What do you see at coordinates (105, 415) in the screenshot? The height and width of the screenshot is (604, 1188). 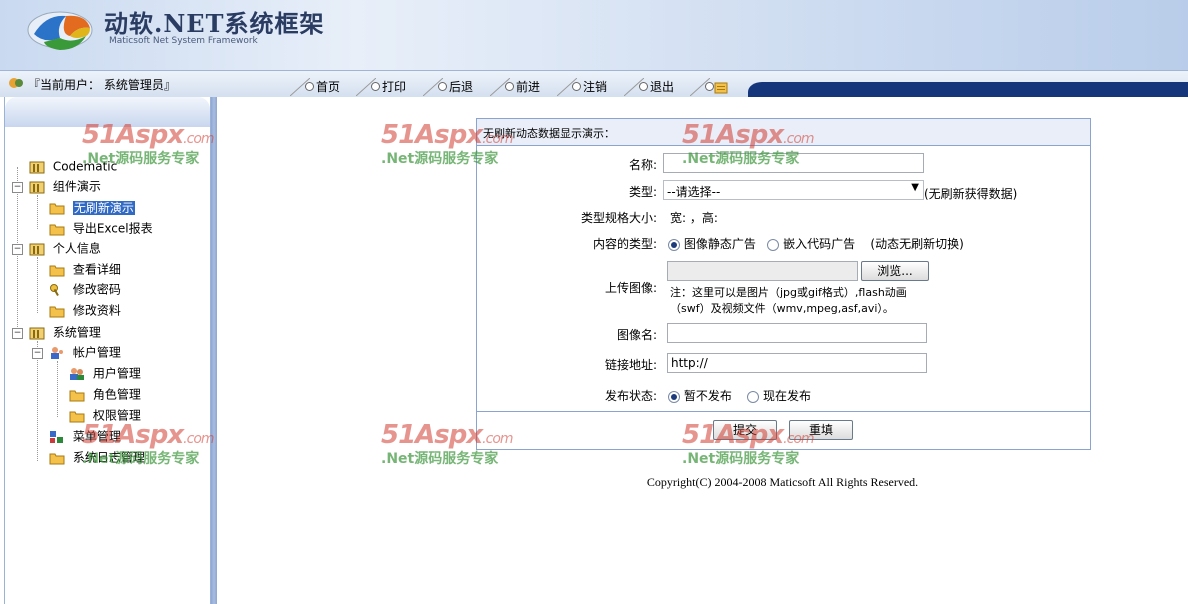 I see `tree-node-permission-admin: 权限管理` at bounding box center [105, 415].